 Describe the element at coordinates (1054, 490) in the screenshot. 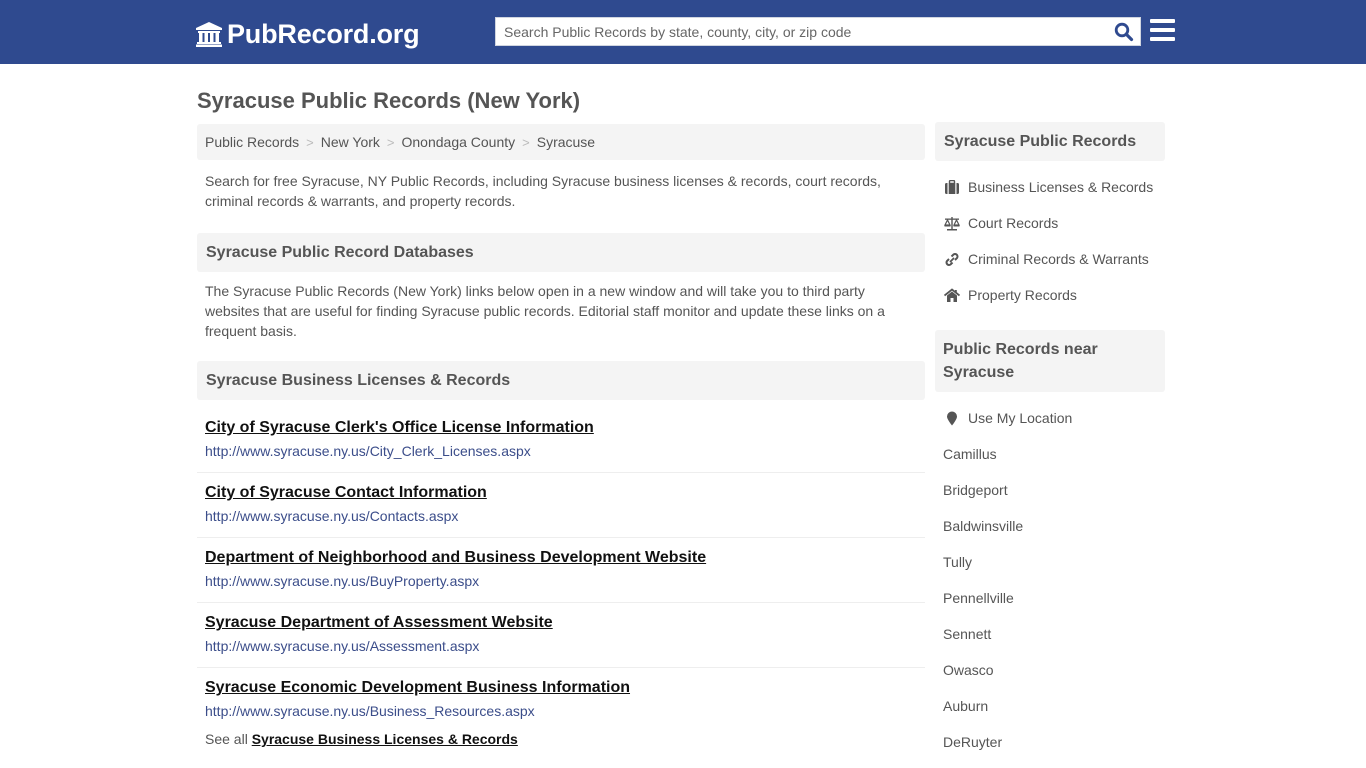

I see `nearby-place-item: Bridgeport` at that location.